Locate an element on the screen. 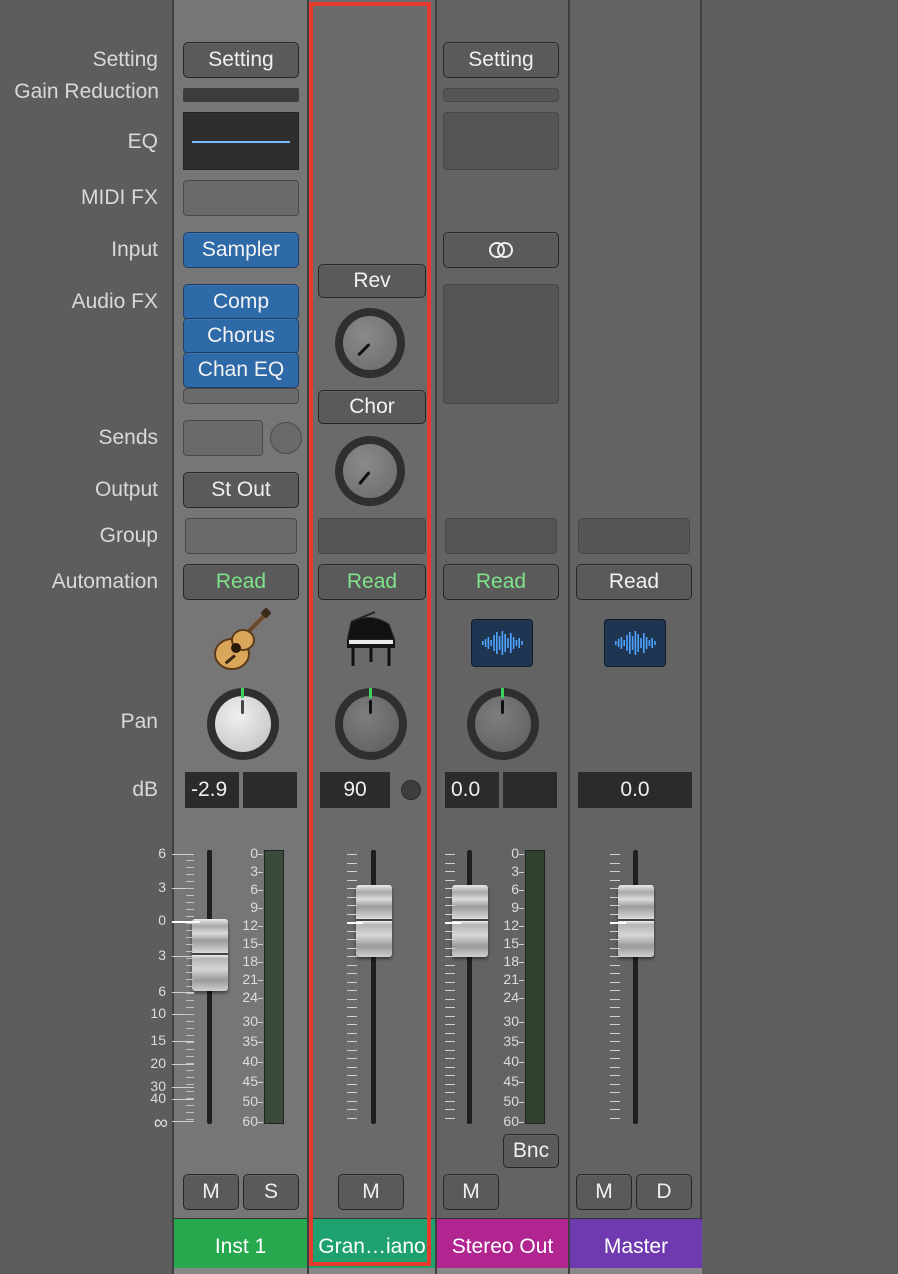  track-name: Stereo Out is located at coordinates (502, 1246).